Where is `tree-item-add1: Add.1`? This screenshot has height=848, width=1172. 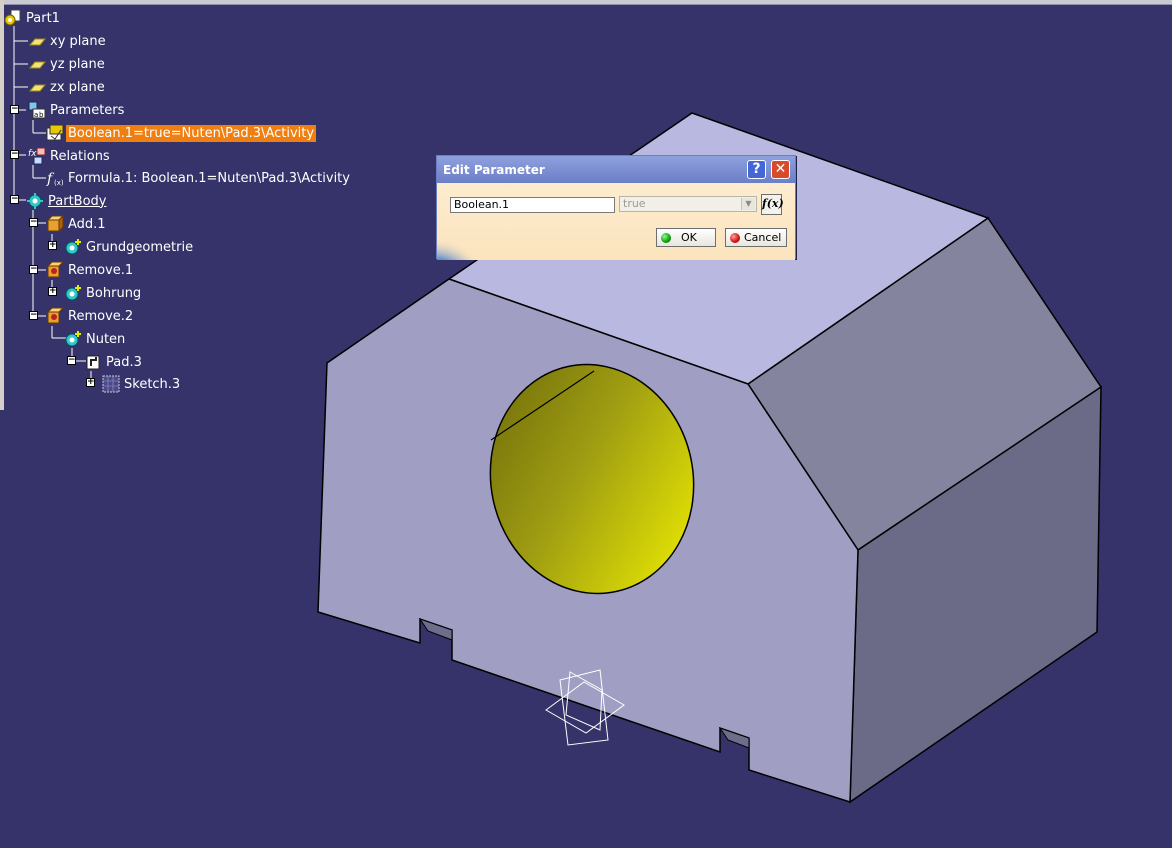 tree-item-add1: Add.1 is located at coordinates (77, 224).